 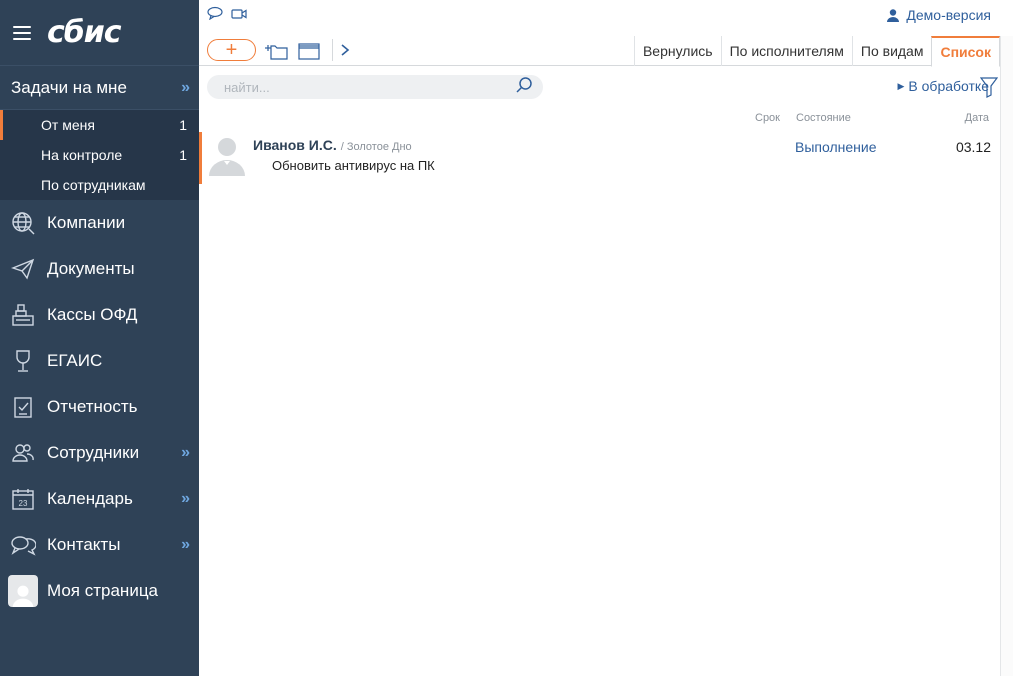 What do you see at coordinates (901, 85) in the screenshot?
I see `caret-right-icon: ▶` at bounding box center [901, 85].